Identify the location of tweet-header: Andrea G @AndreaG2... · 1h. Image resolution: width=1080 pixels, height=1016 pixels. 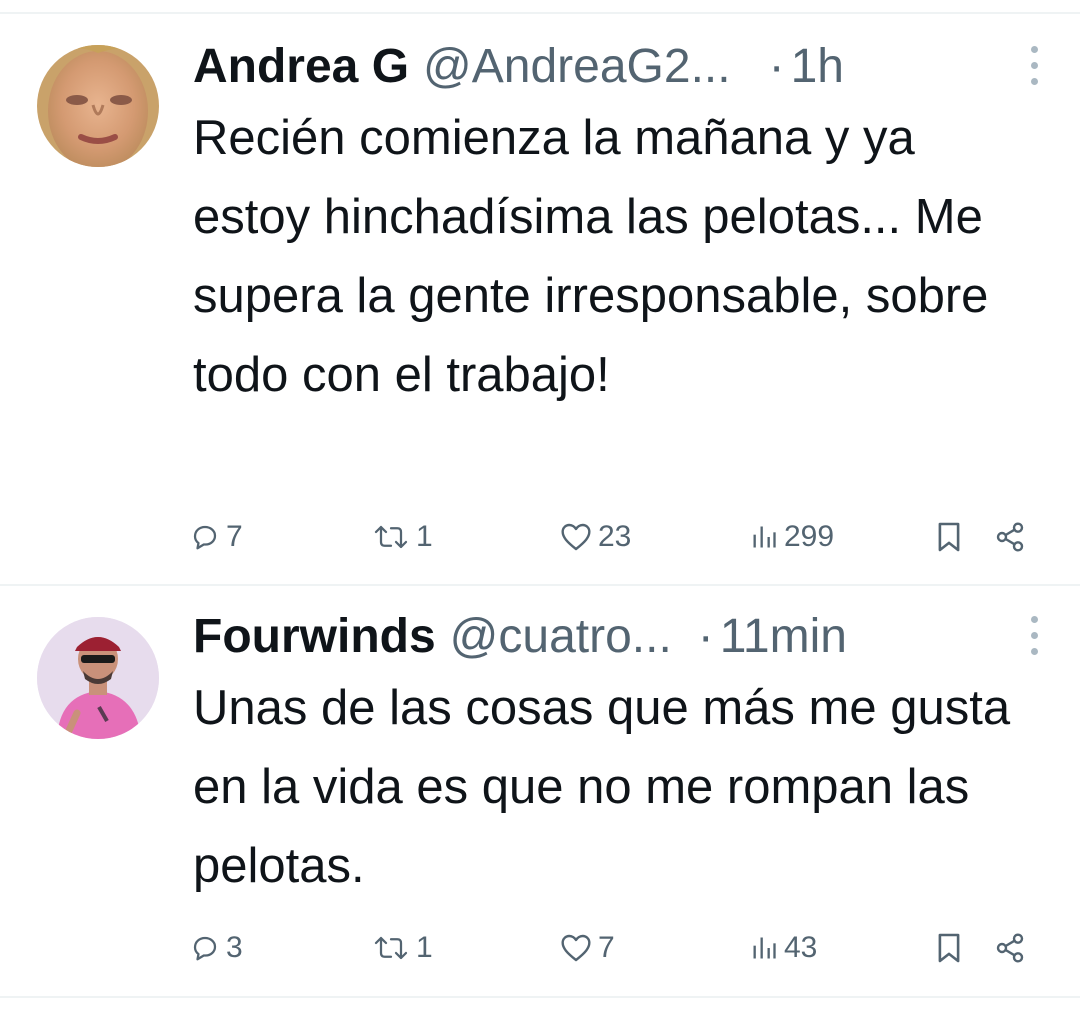
(616, 66).